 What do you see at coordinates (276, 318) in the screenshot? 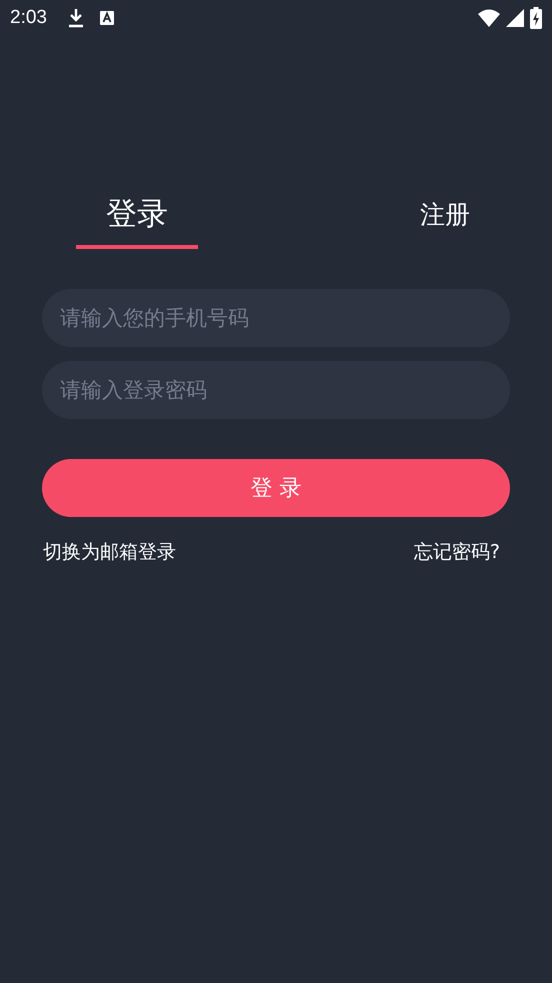
I see `input-field: 请输入您的手机号码` at bounding box center [276, 318].